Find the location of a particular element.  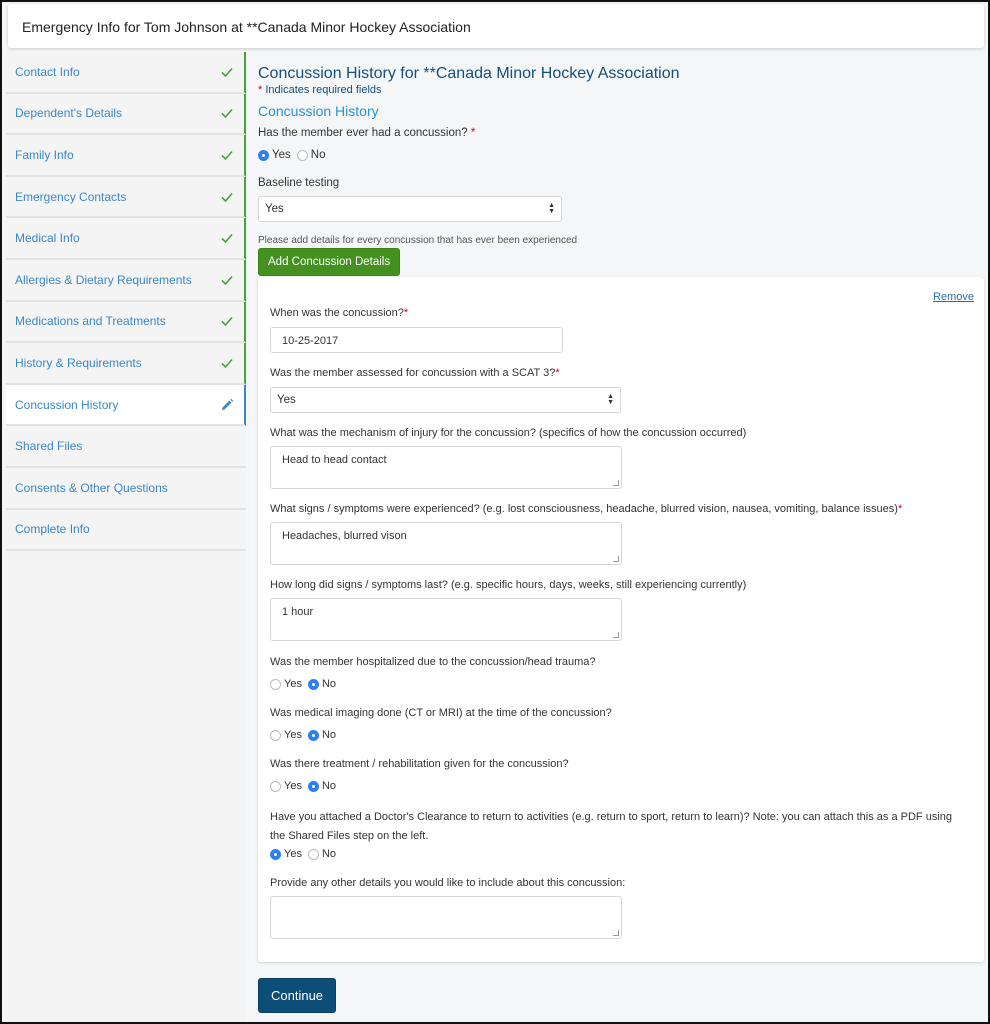

section-title: Concussion History is located at coordinates (318, 111).